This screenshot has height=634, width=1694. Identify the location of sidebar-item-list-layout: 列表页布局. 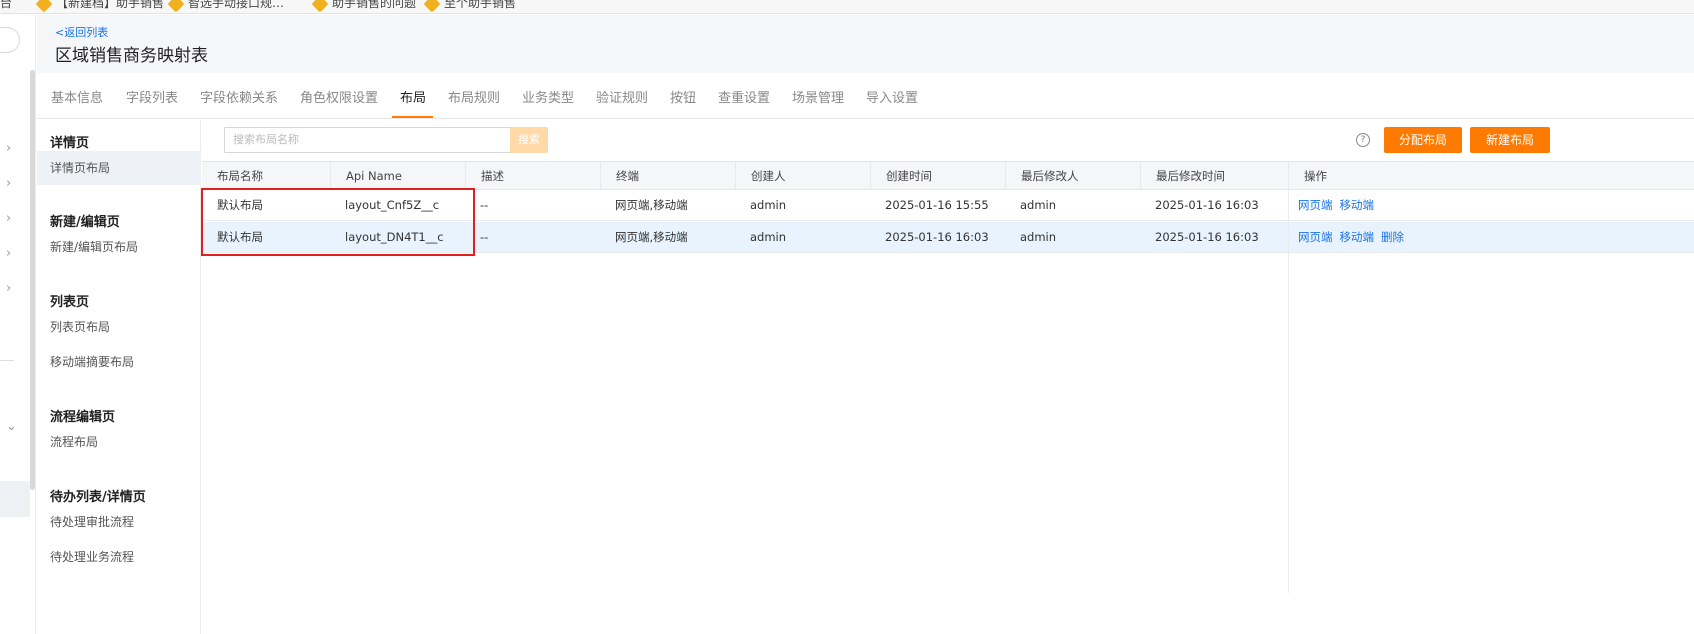
(119, 327).